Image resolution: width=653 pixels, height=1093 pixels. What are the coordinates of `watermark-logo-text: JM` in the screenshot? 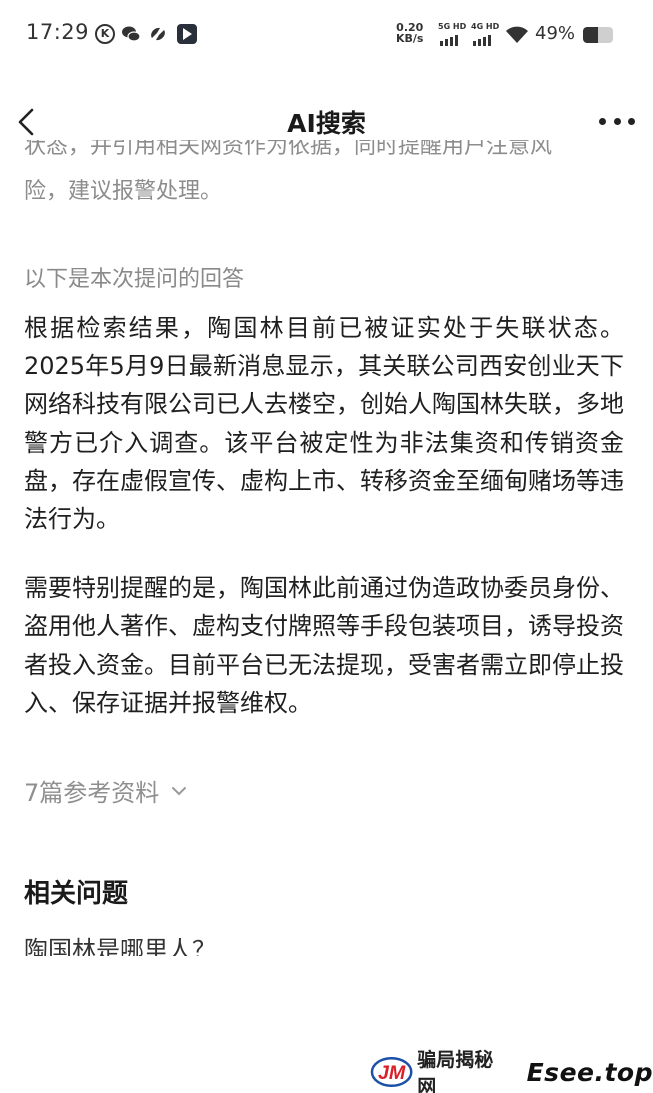 It's located at (392, 1073).